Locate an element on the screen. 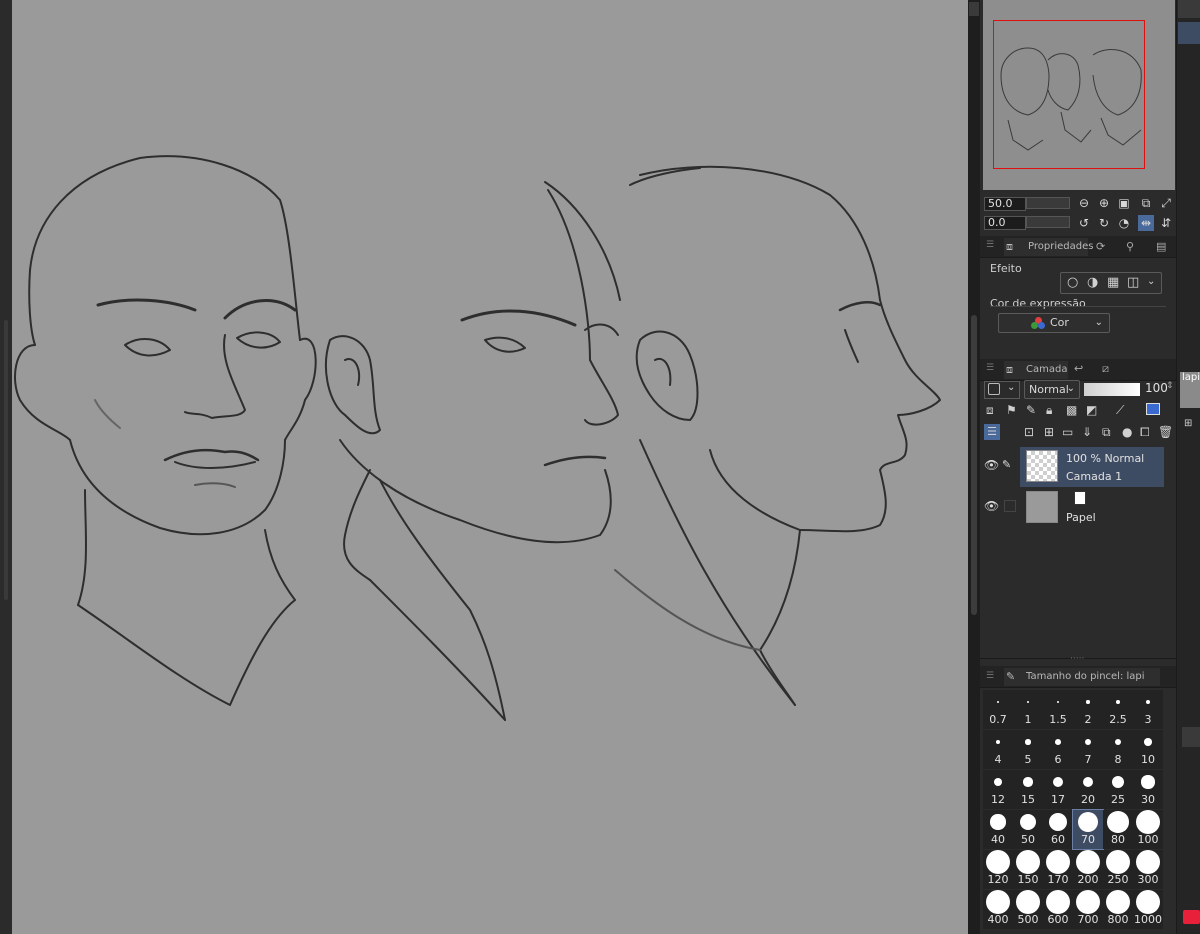 The width and height of the screenshot is (1200, 934). effect-tone-icon: ◑ is located at coordinates (1092, 282).